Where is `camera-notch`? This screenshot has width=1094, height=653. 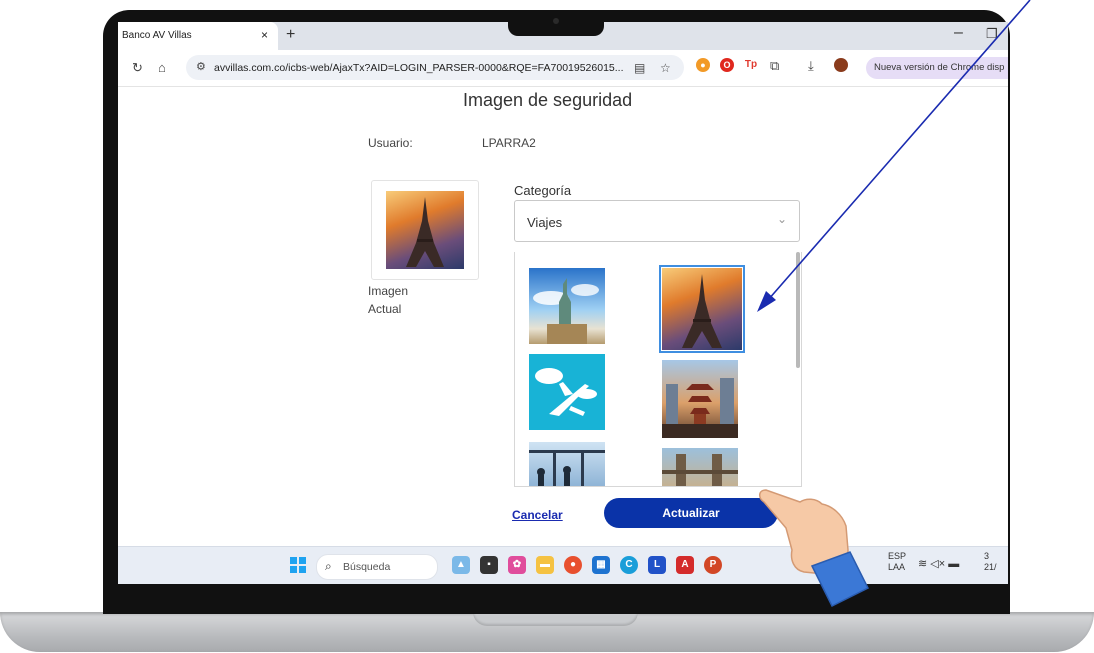 camera-notch is located at coordinates (556, 23).